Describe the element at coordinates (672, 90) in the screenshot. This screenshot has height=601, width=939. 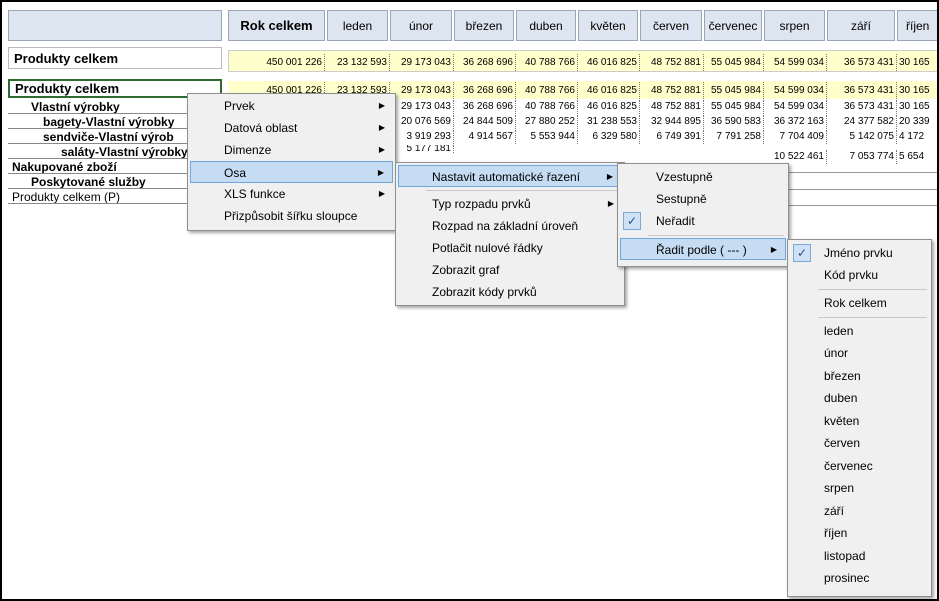
I see `row-value: 48 752 881` at that location.